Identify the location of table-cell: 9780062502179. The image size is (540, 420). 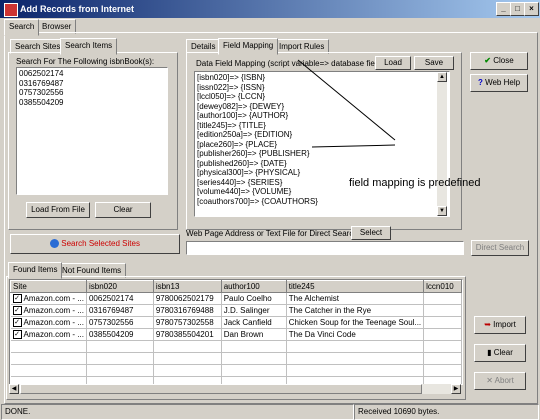
(187, 298).